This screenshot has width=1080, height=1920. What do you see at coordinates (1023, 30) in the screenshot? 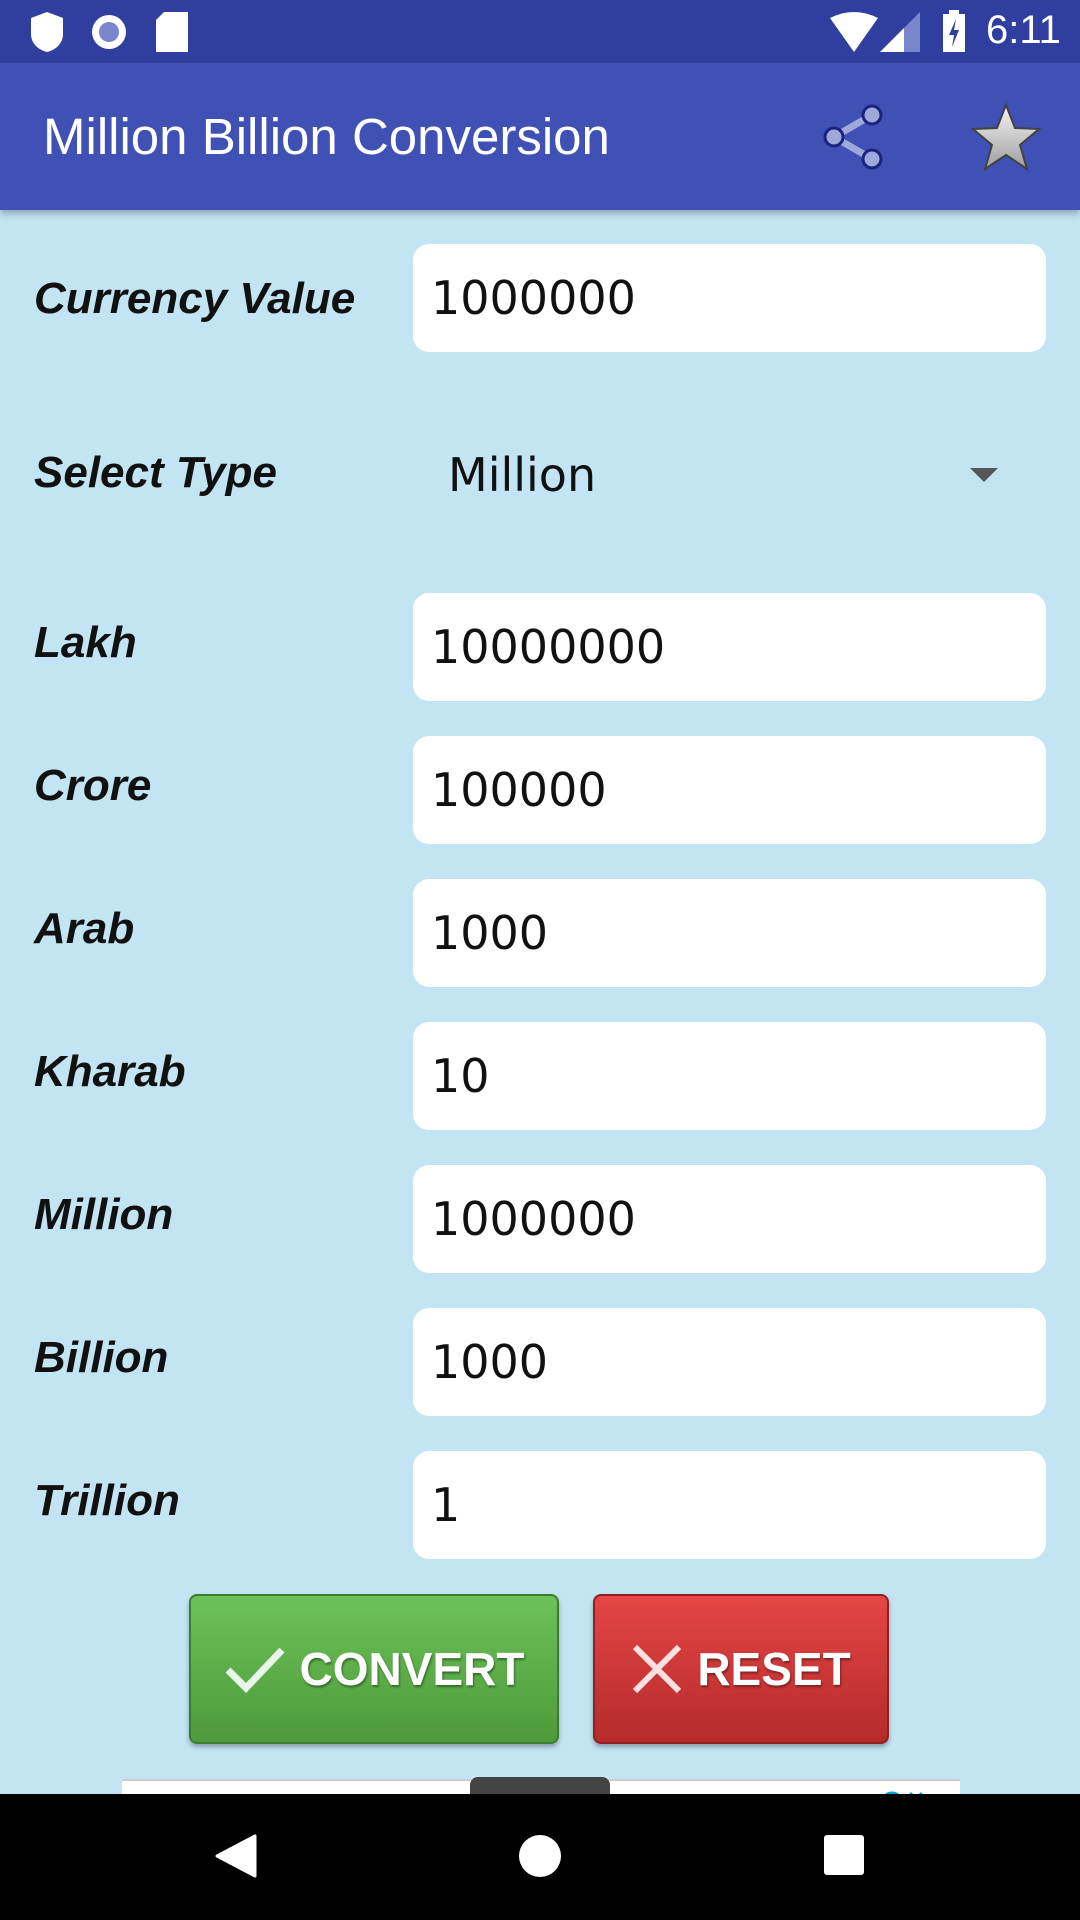
I see `clock: 6:11` at bounding box center [1023, 30].